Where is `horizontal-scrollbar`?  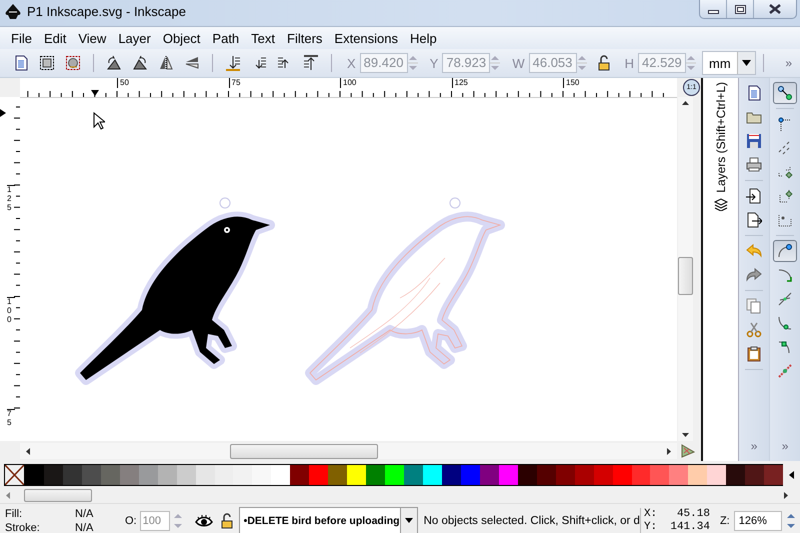
horizontal-scrollbar is located at coordinates (348, 451).